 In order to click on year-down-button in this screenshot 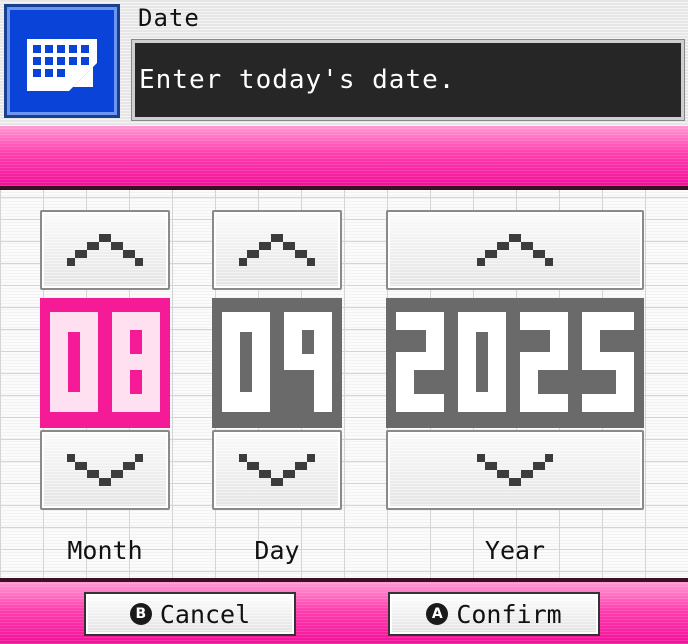, I will do `click(515, 470)`.